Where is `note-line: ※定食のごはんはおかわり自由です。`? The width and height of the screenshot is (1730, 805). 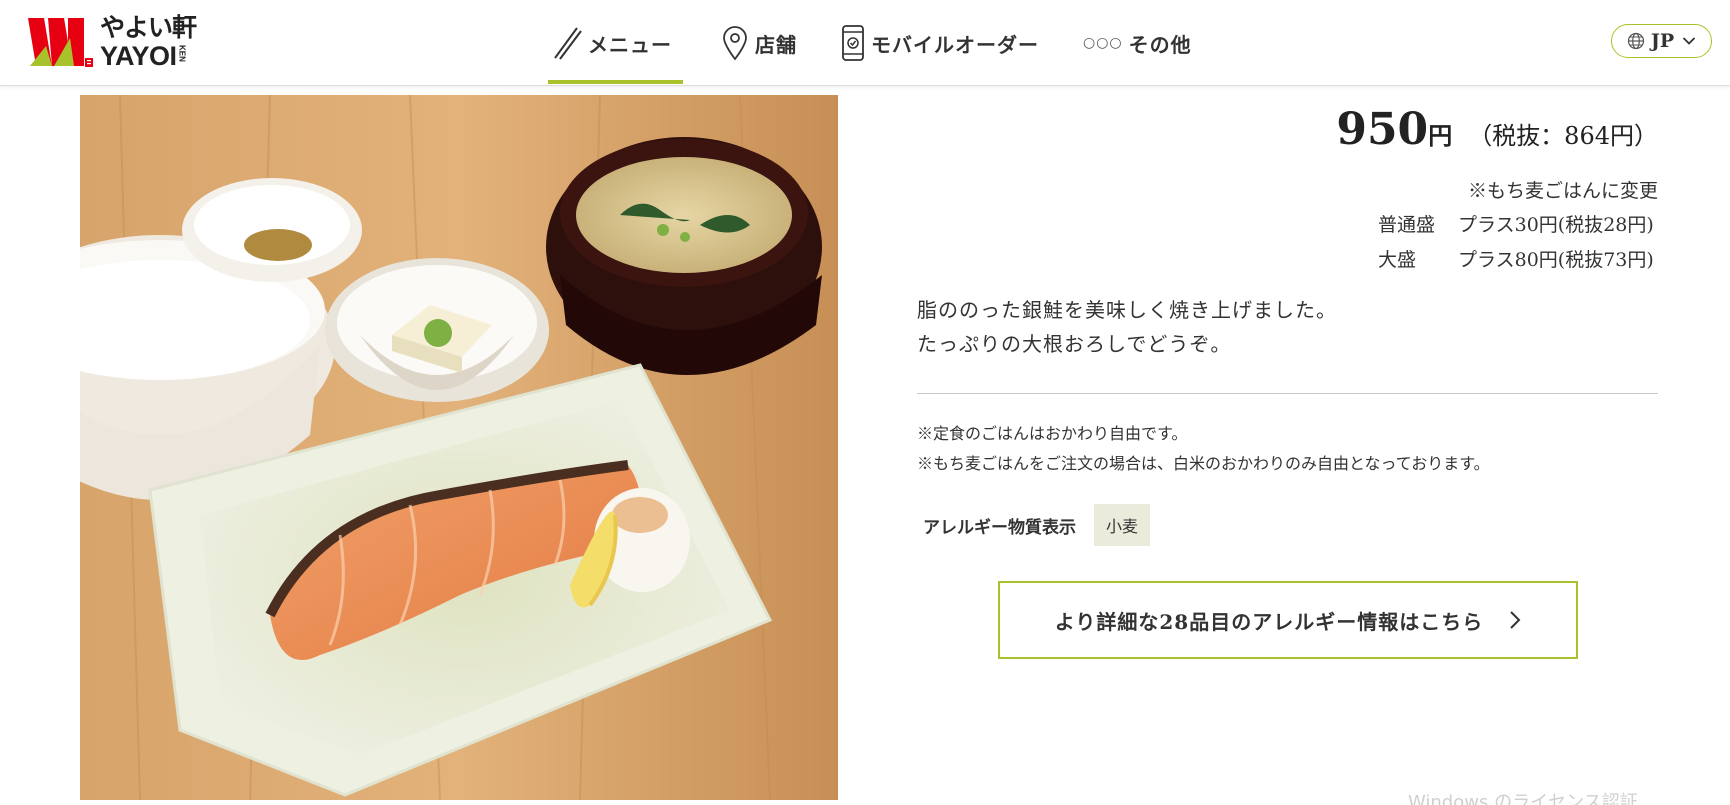
note-line: ※定食のごはんはおかわり自由です。 is located at coordinates (1052, 433).